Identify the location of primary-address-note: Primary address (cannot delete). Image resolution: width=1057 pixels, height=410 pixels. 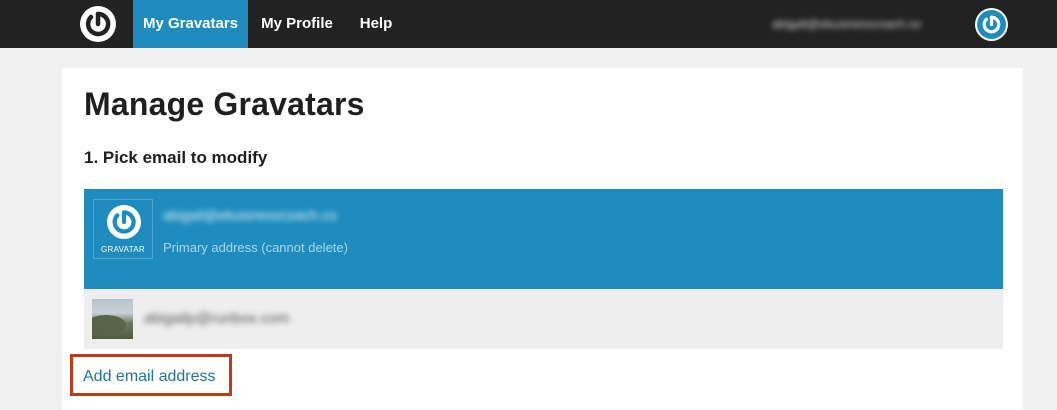
(255, 247).